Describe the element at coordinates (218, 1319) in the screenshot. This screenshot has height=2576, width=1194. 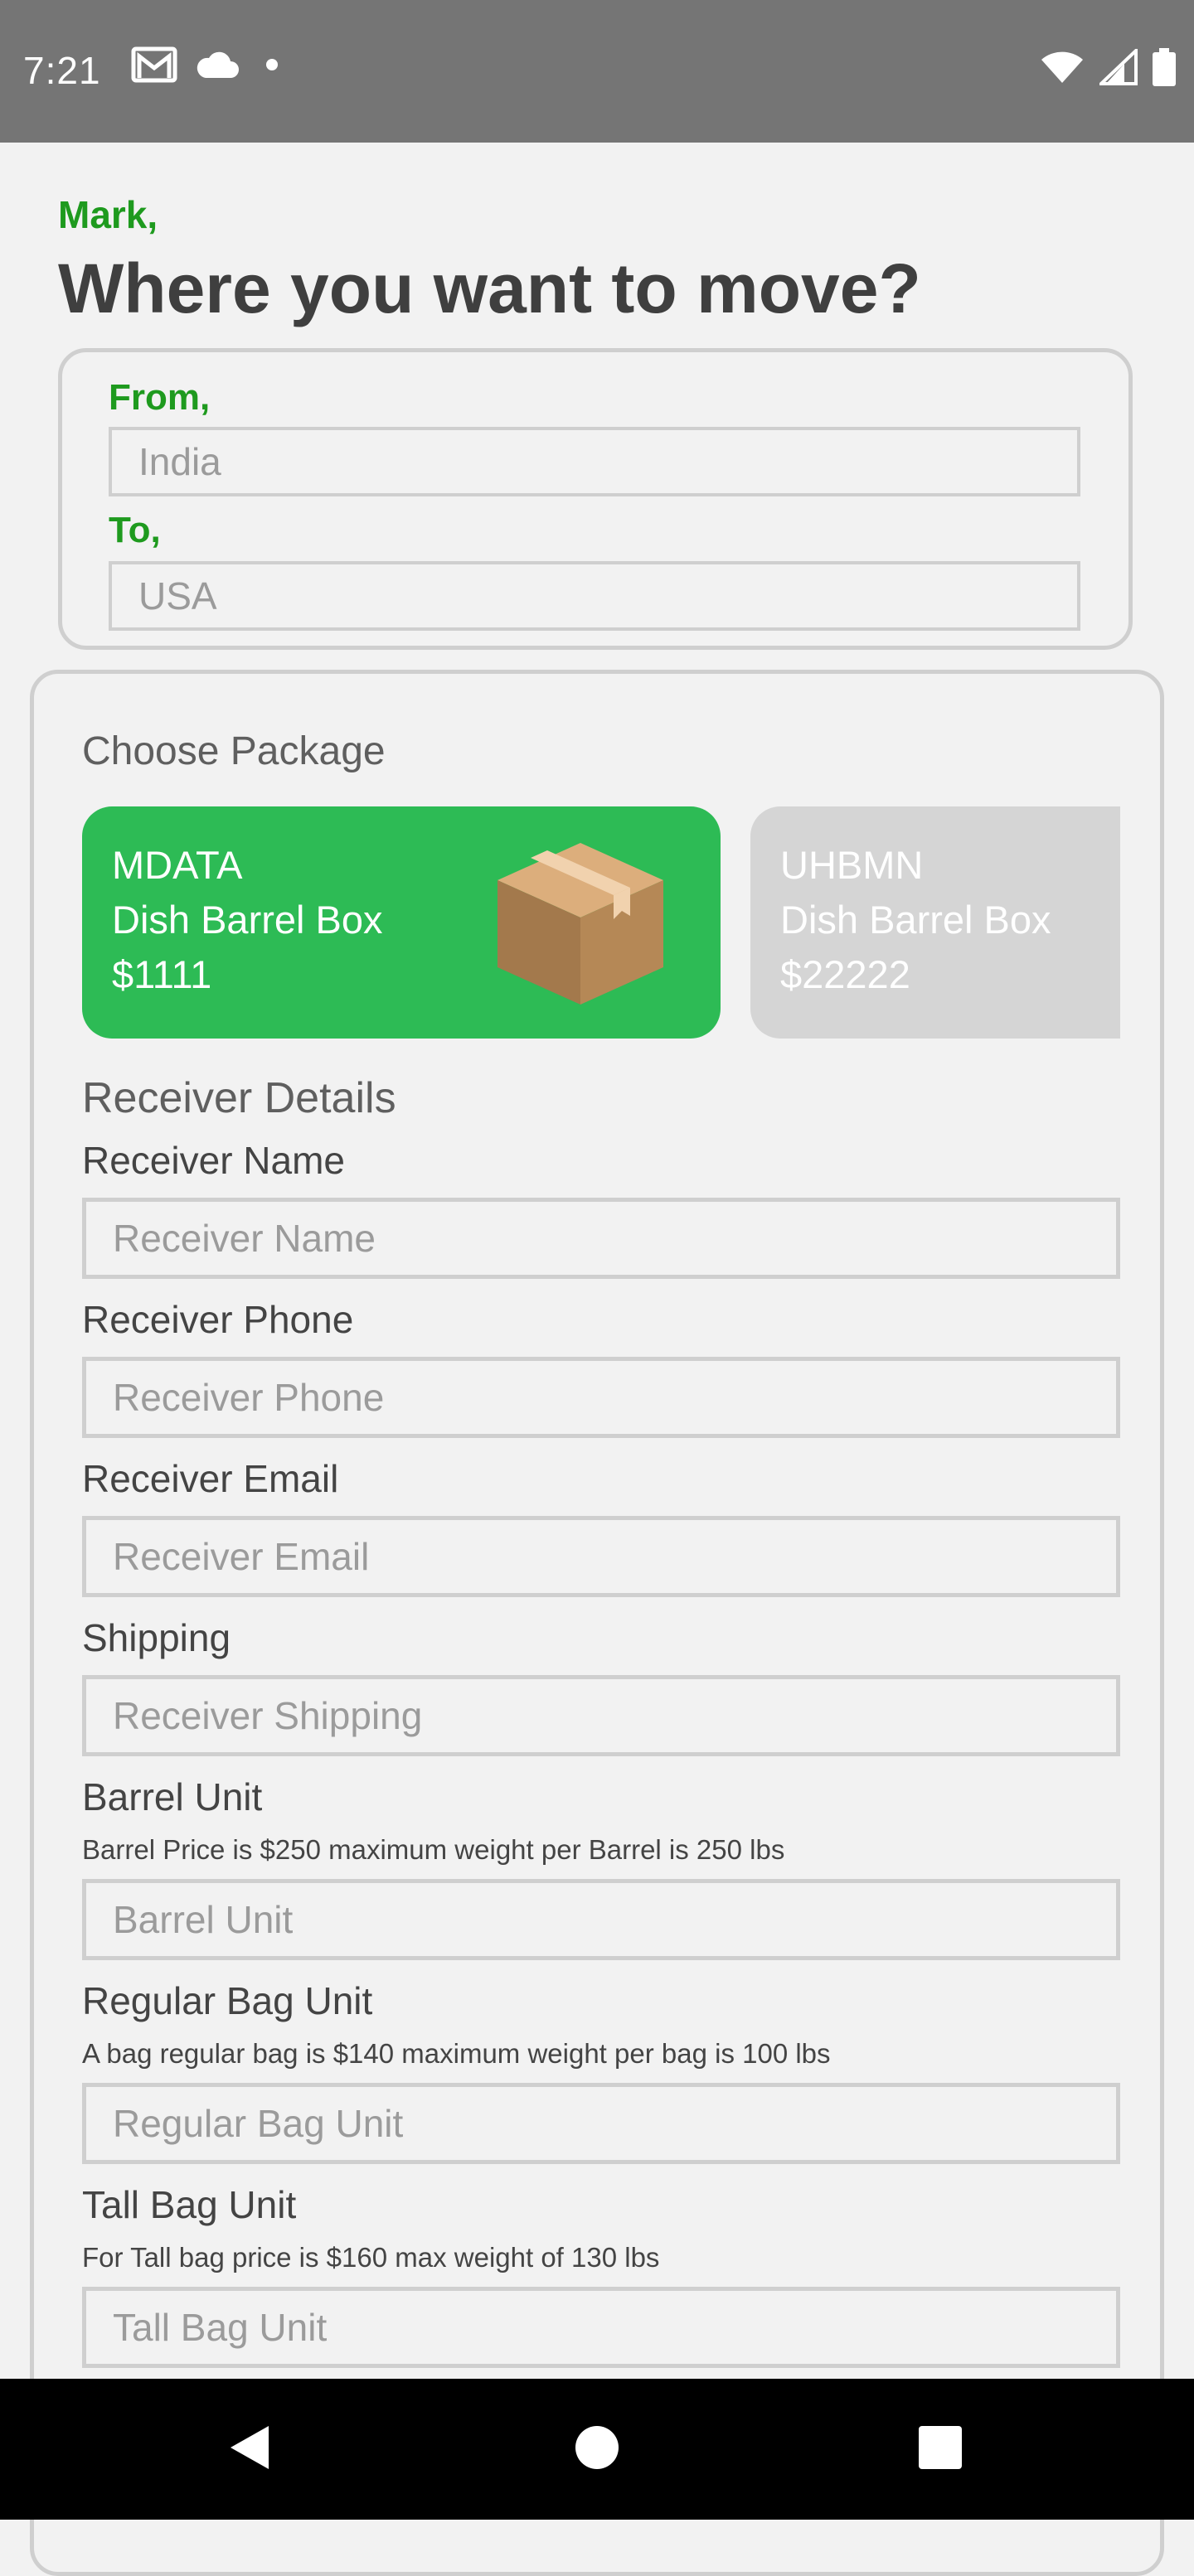
I see `receiver-phone-label: Receiver Phone` at that location.